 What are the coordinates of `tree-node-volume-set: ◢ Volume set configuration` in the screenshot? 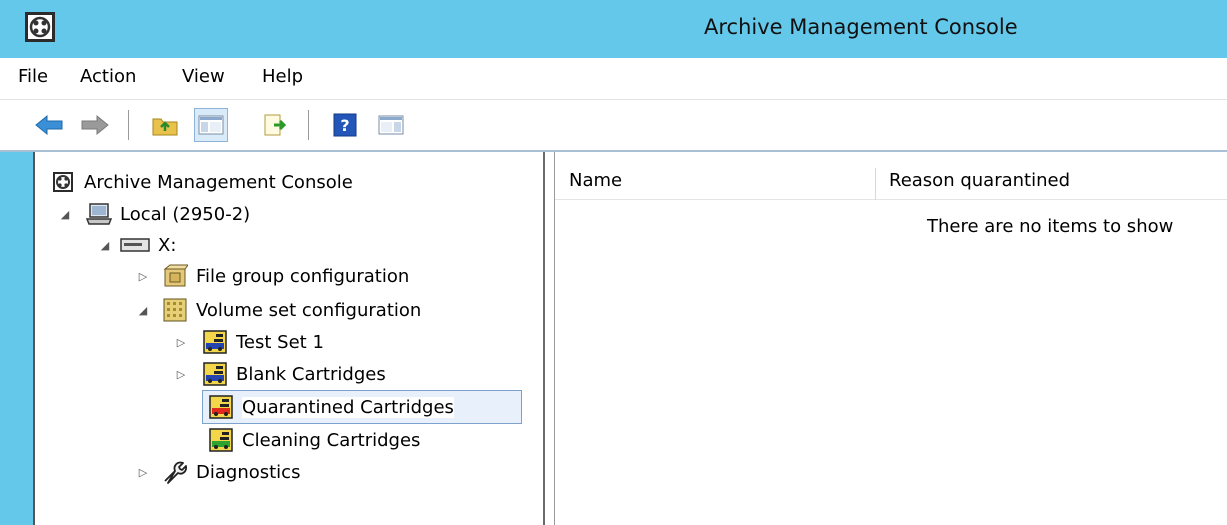 It's located at (277, 310).